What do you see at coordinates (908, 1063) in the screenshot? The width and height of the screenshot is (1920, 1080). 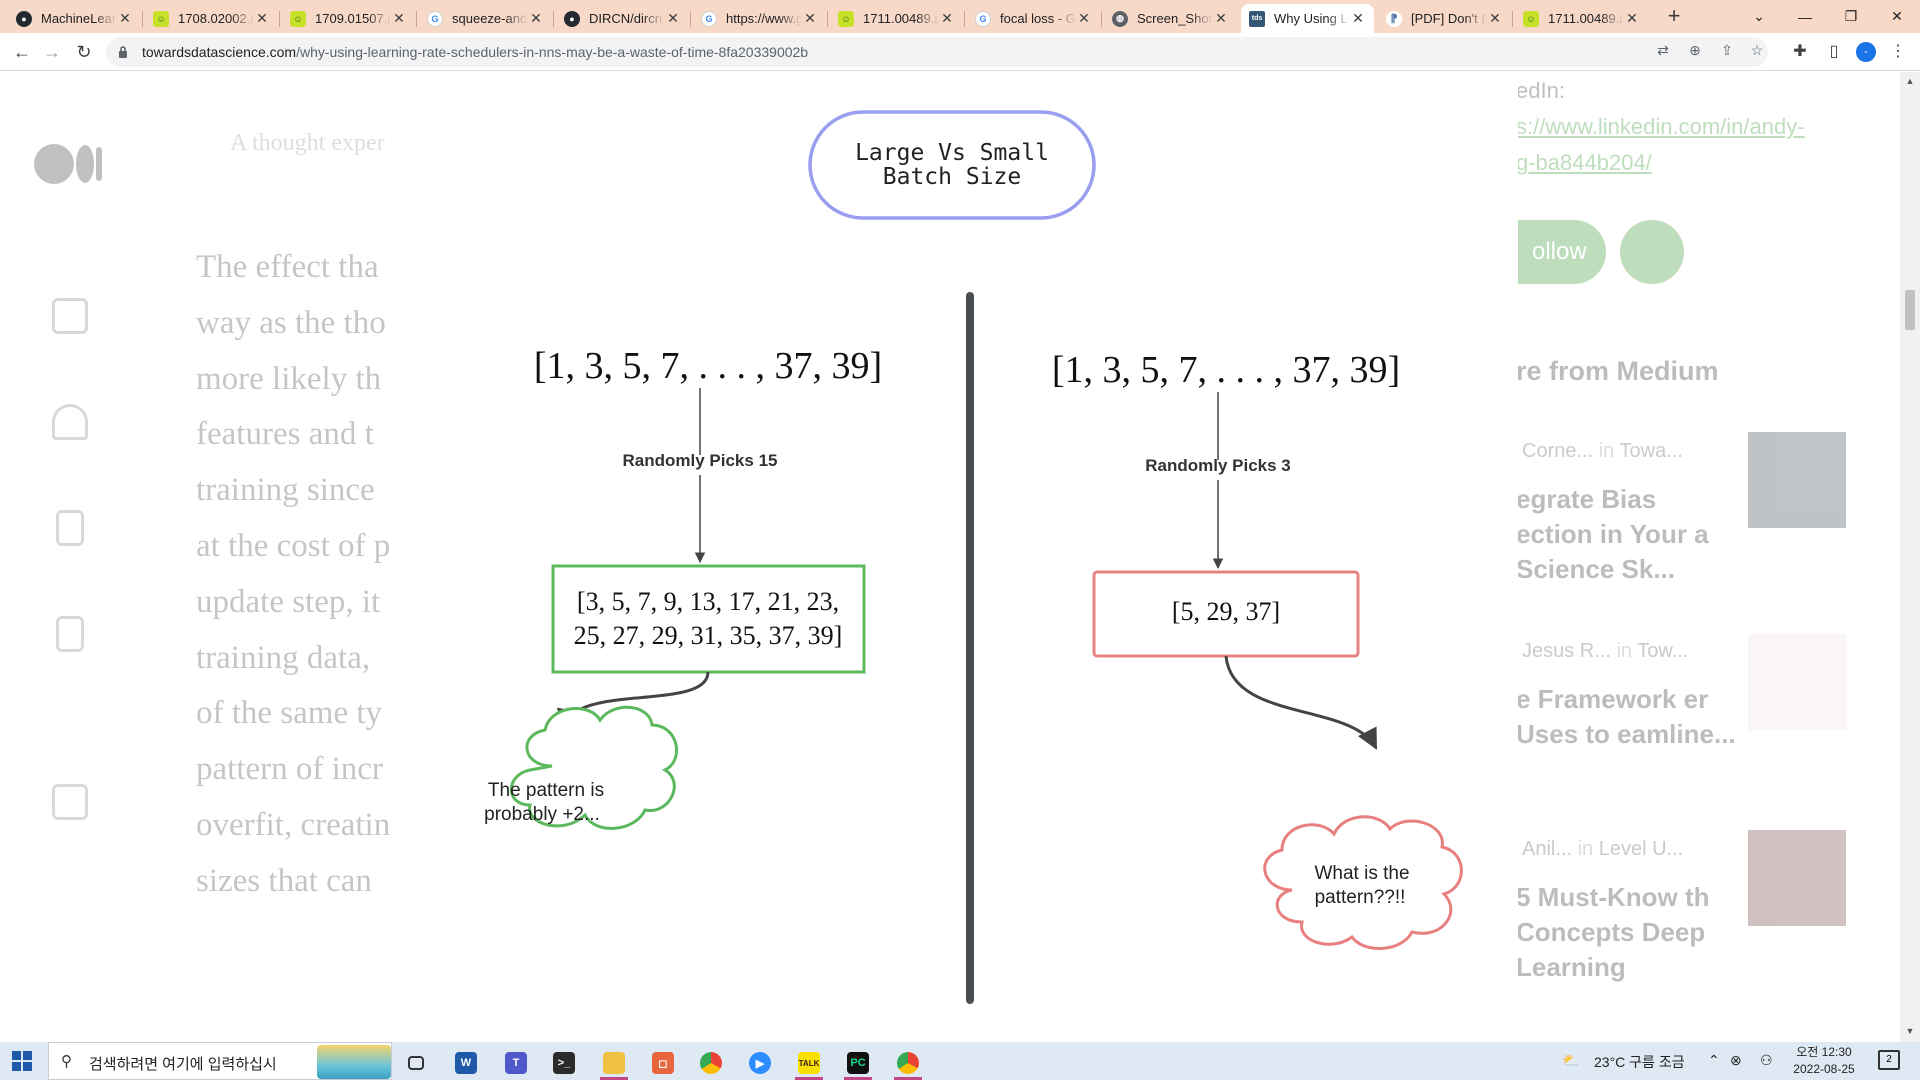 I see `chrome-profile-icon` at bounding box center [908, 1063].